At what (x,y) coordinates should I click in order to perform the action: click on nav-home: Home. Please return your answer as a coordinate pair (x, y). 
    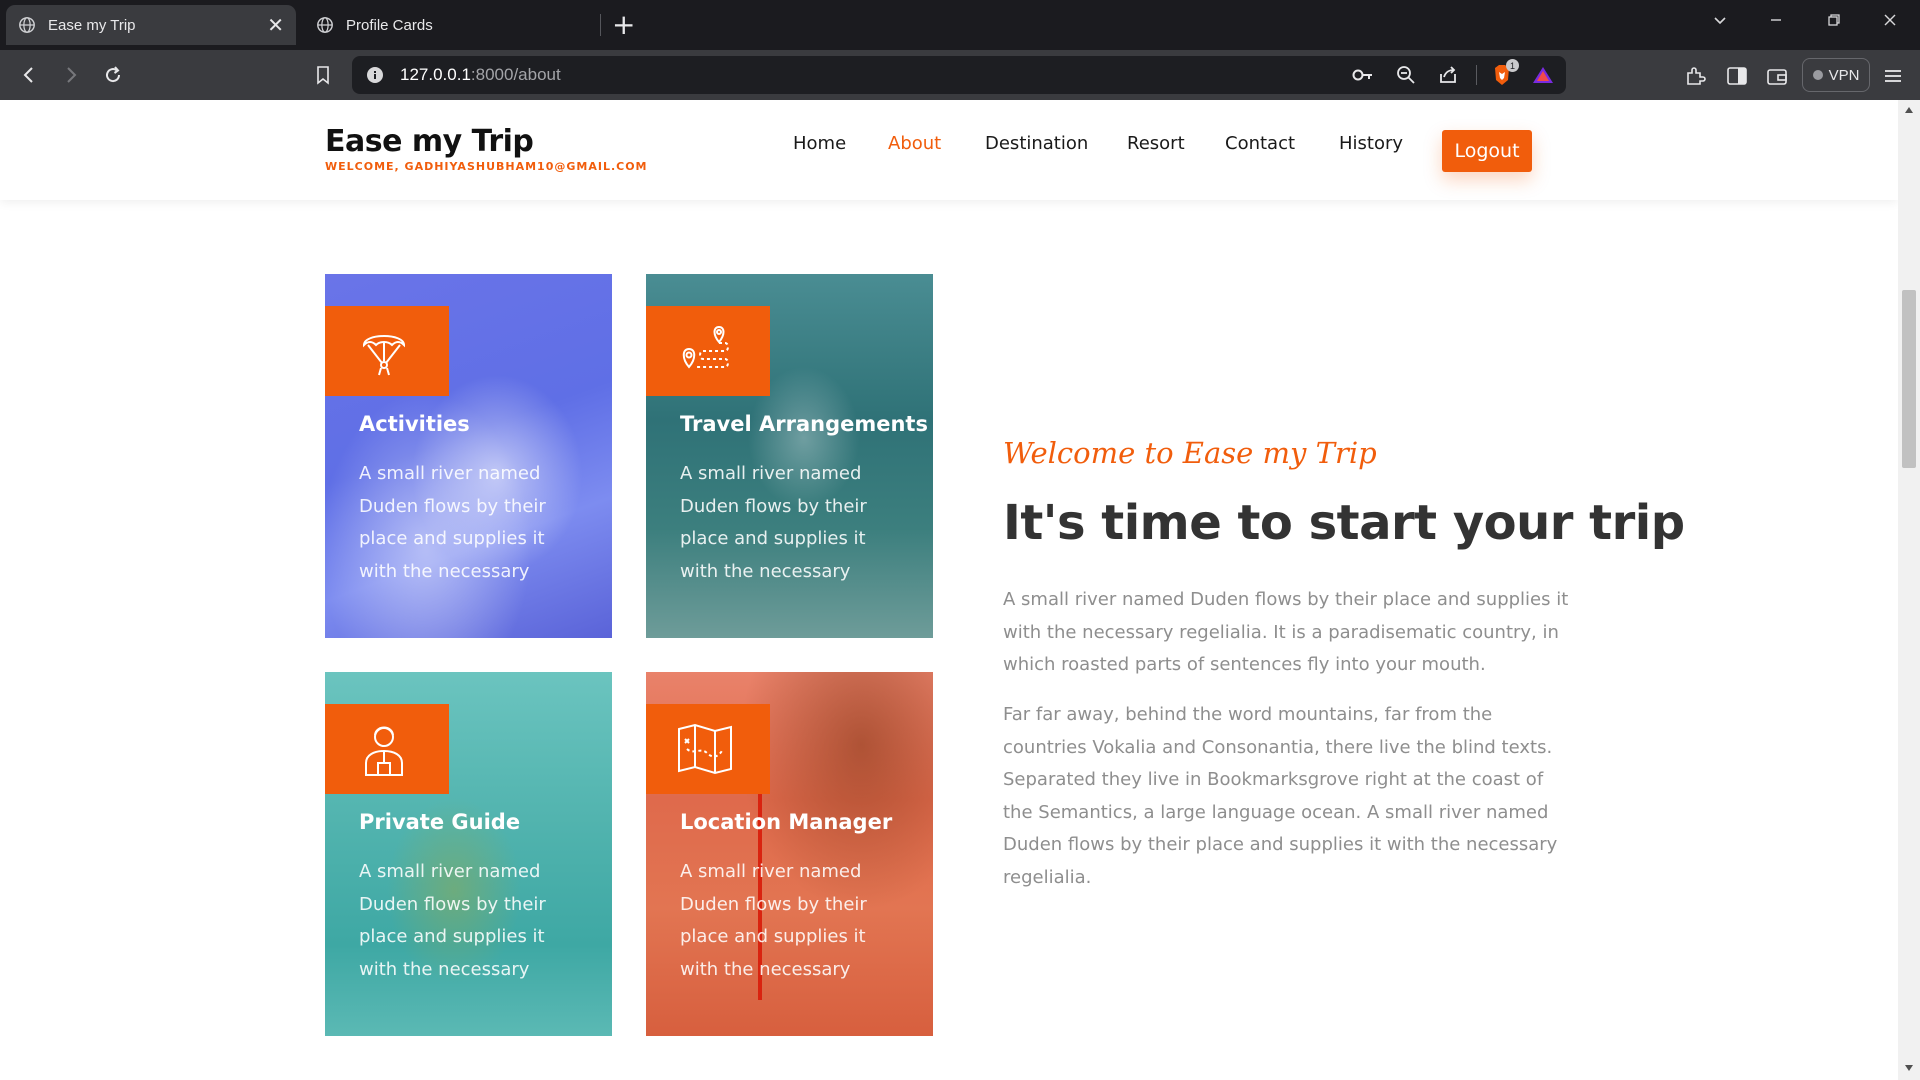
    Looking at the image, I should click on (819, 143).